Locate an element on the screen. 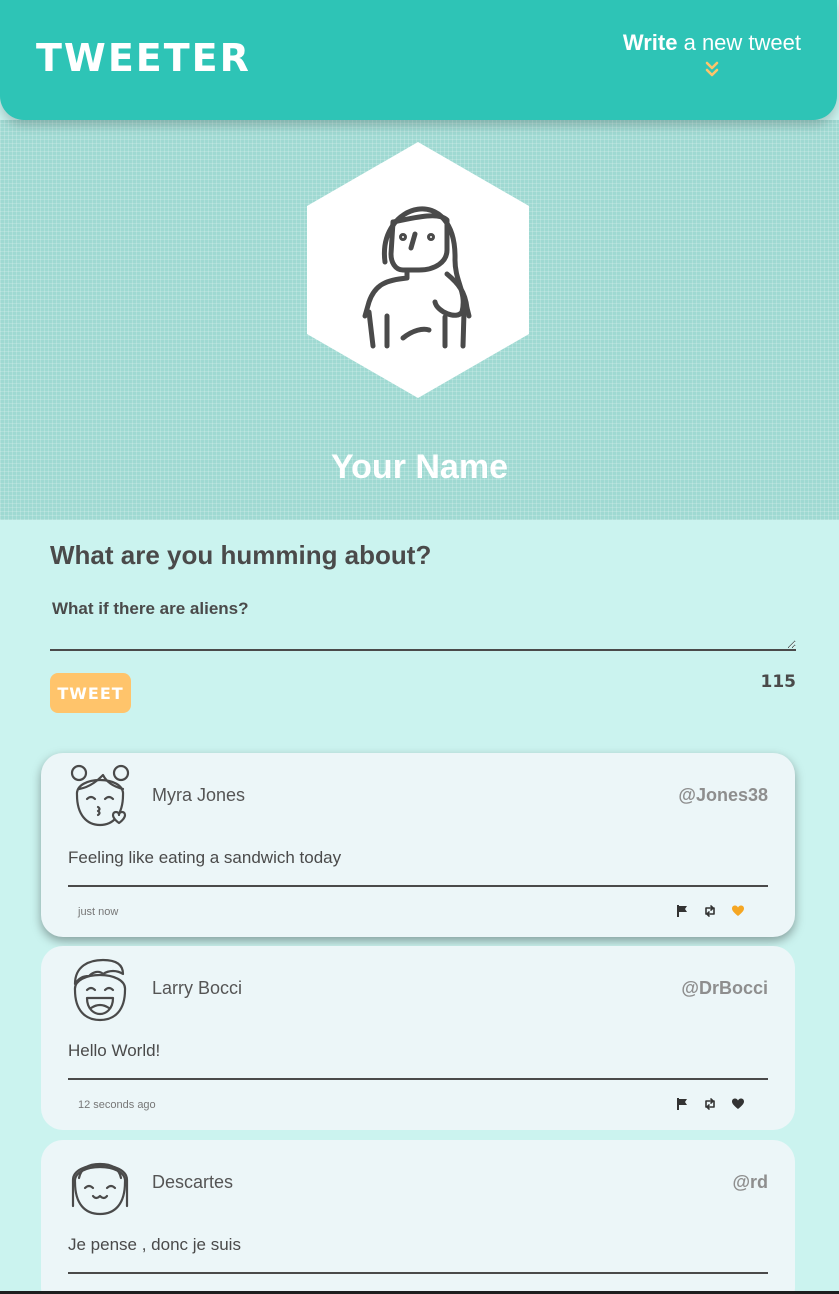 The image size is (839, 1294). tweet-content: Hello World! is located at coordinates (114, 1050).